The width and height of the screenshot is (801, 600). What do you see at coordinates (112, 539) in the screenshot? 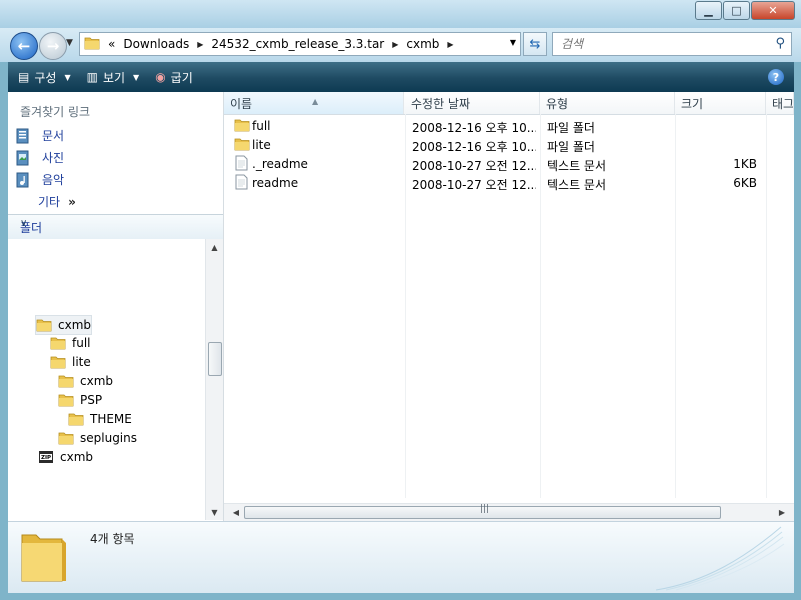
I see `item-count: 4개 항목` at bounding box center [112, 539].